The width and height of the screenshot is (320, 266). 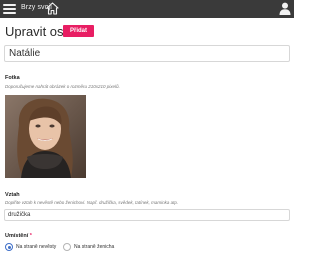 I want to click on profile-photo, so click(x=45, y=136).